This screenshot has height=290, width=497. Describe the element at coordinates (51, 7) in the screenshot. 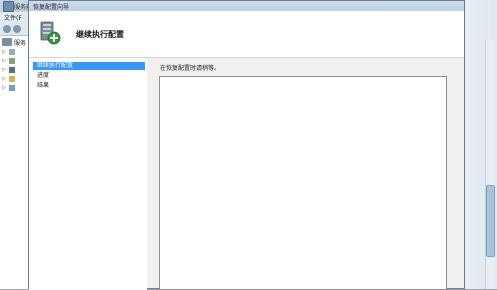

I see `dialog-title: 恢复配置向导` at that location.